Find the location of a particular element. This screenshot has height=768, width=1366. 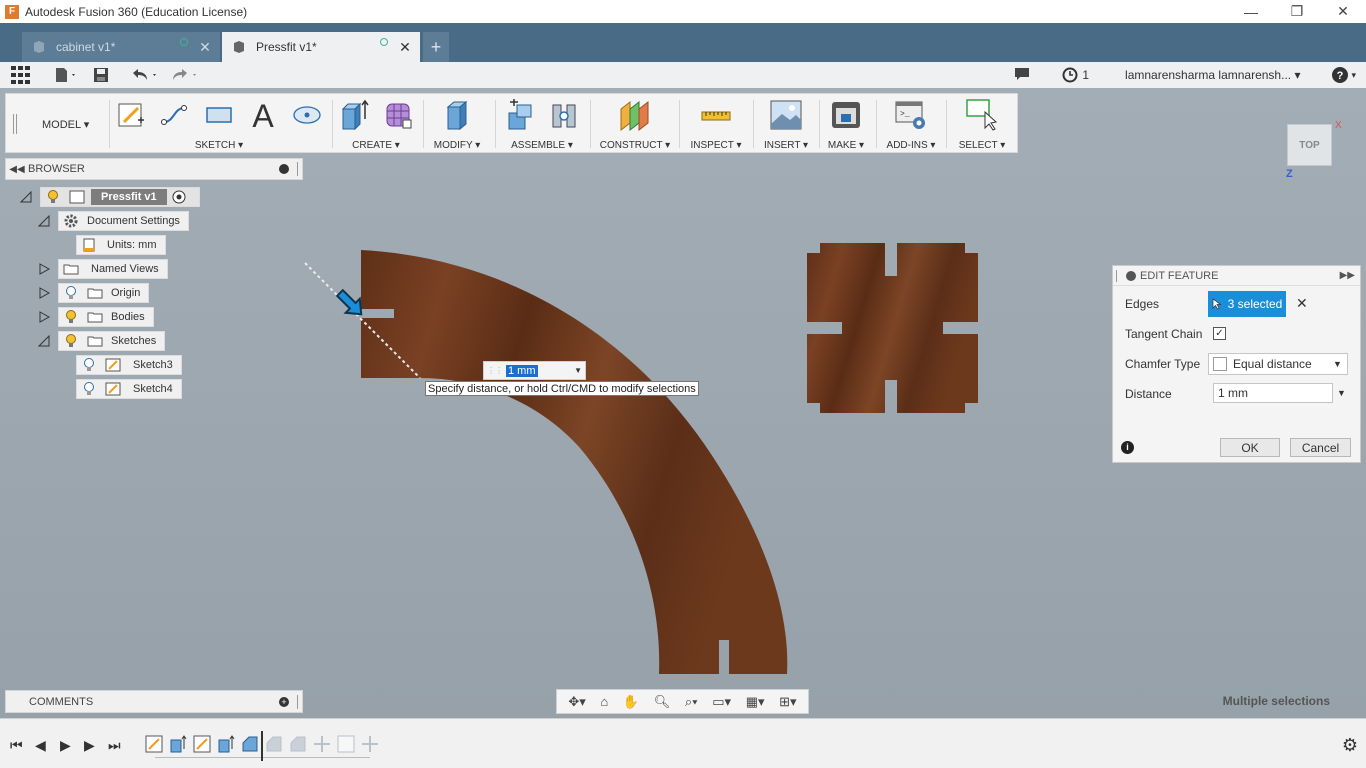

viewcube: TOP is located at coordinates (1309, 145).